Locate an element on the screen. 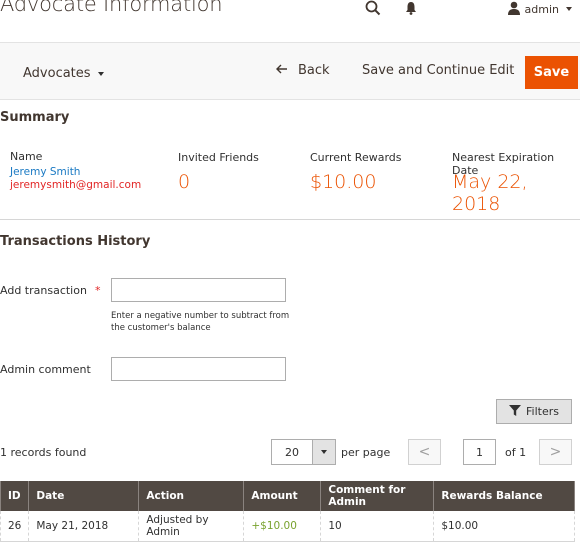 The height and width of the screenshot is (547, 580). add-transaction-input is located at coordinates (198, 290).